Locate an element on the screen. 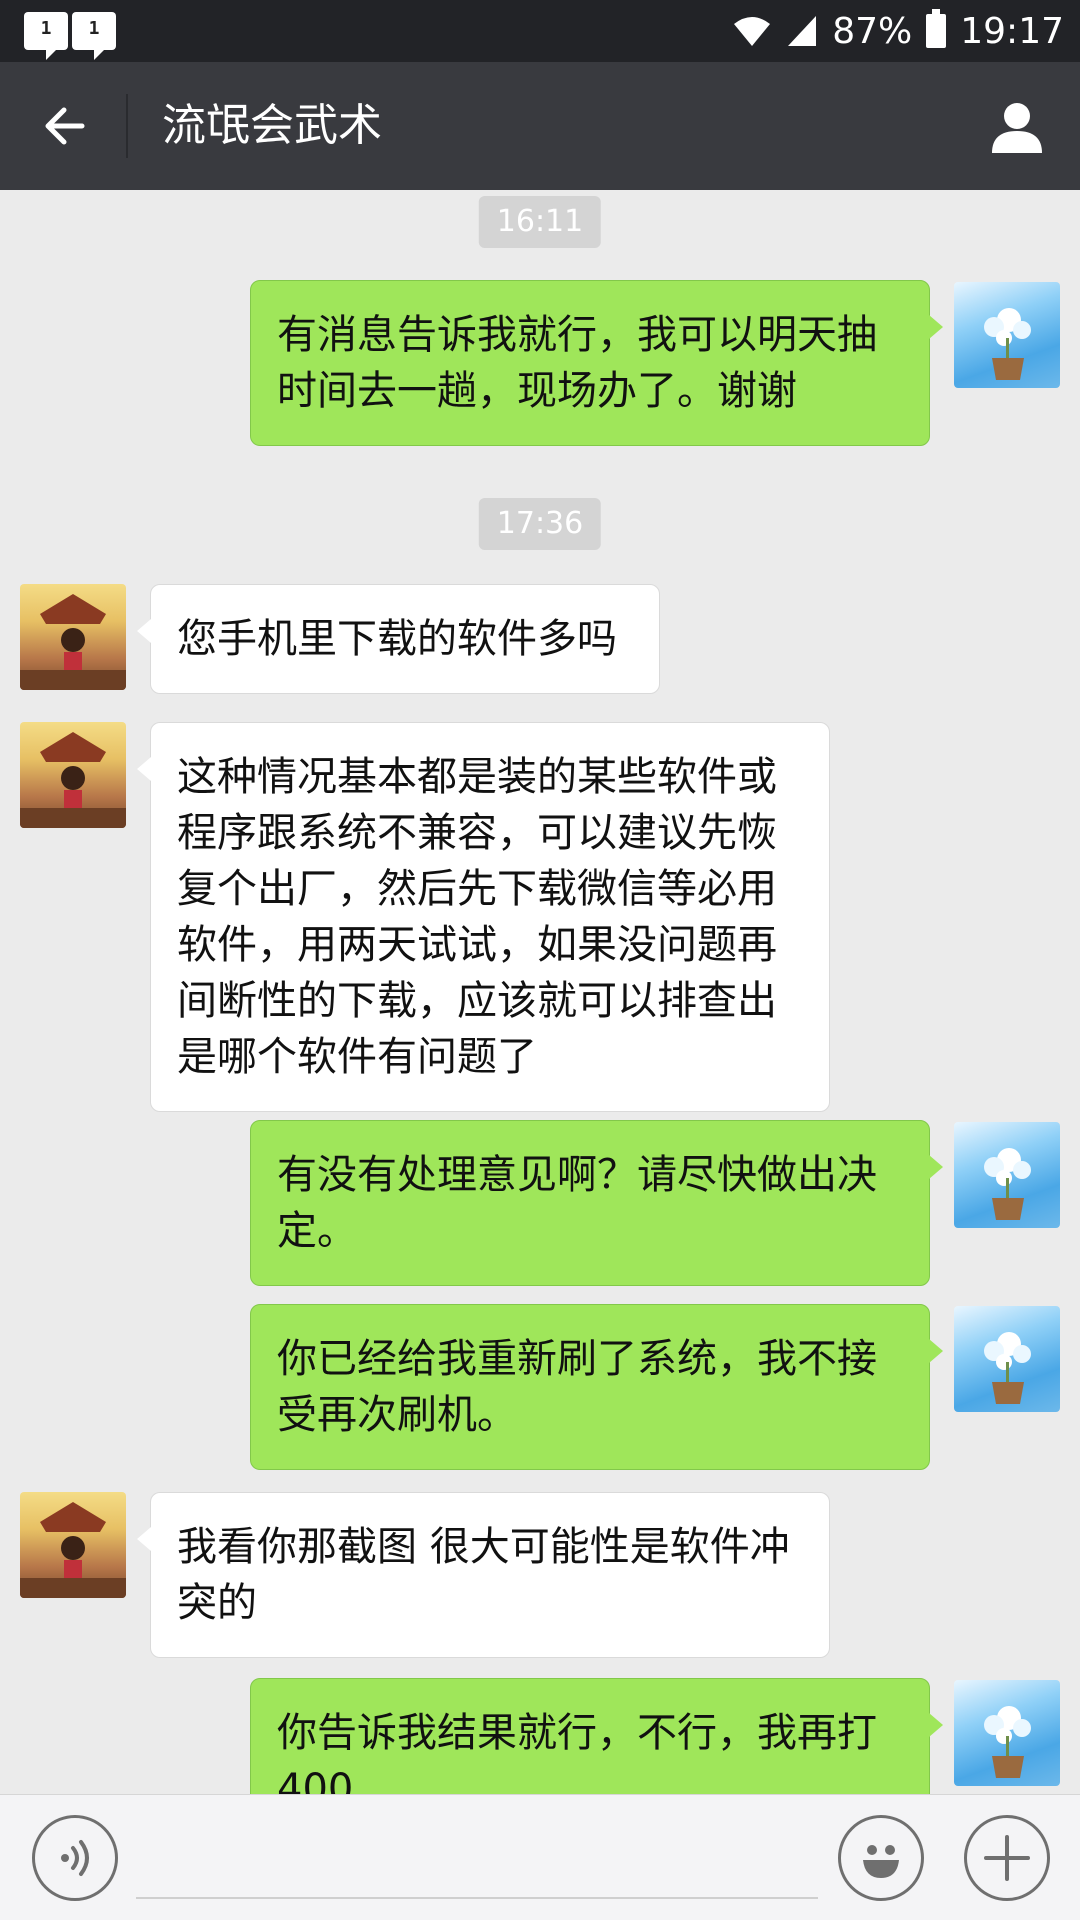 This screenshot has width=1080, height=1920. signal-icon is located at coordinates (802, 31).